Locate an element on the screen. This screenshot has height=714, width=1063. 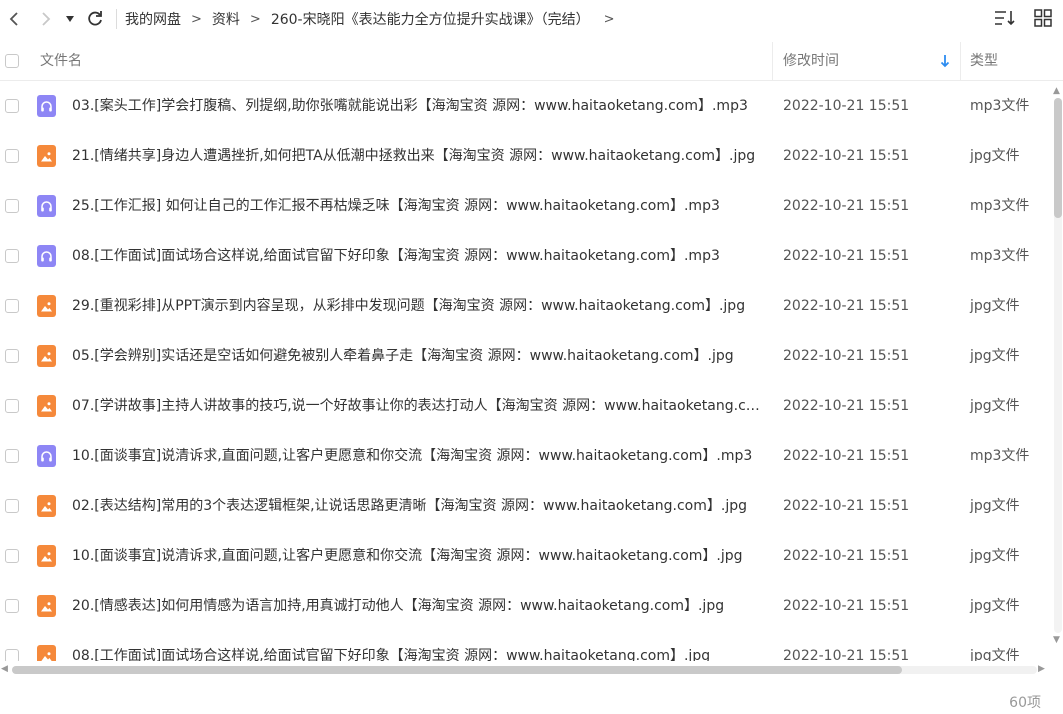
refresh-icon is located at coordinates (95, 18).